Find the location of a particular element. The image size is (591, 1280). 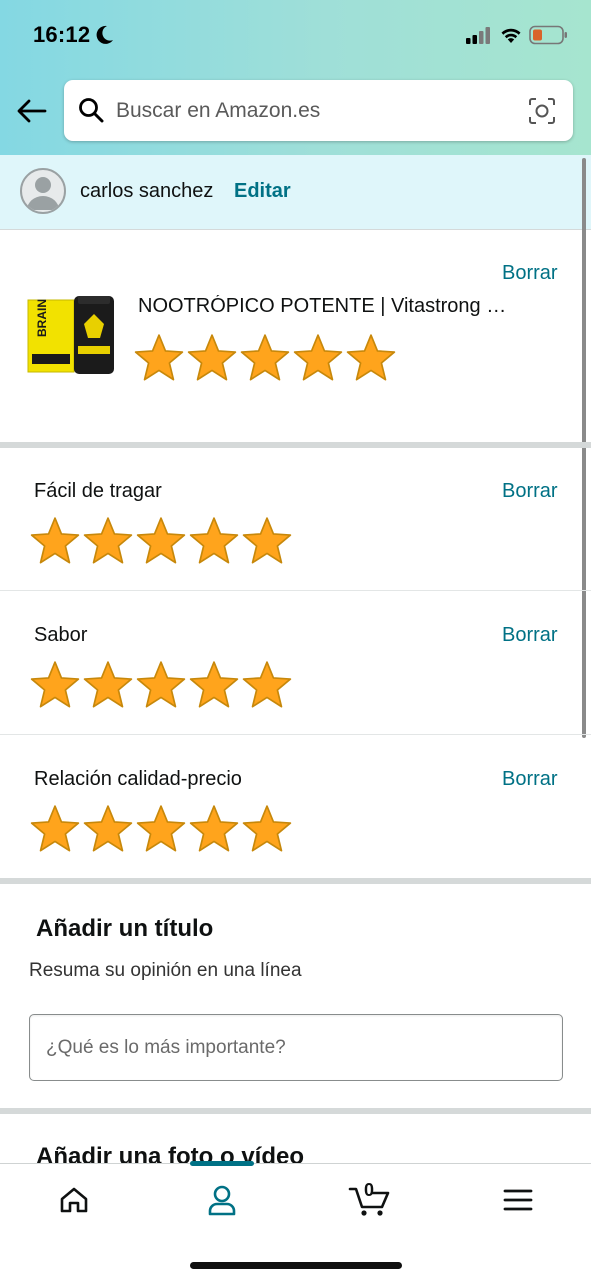

signal-icon is located at coordinates (479, 38).